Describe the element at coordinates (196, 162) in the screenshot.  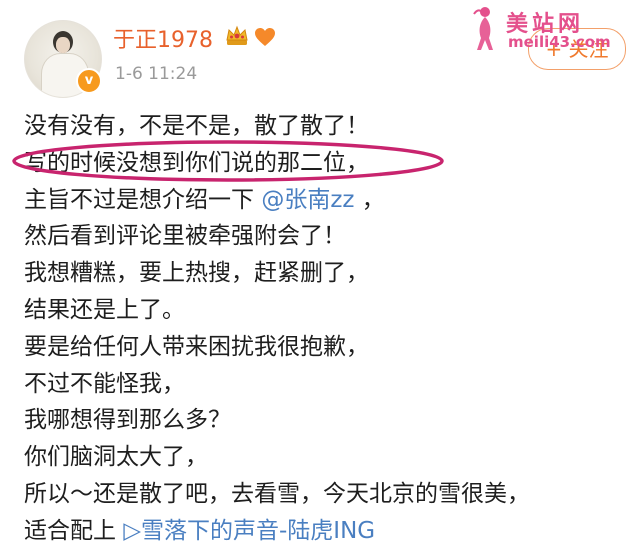
I see `post-line-2: 写的时候没想到你们说的那二位，` at that location.